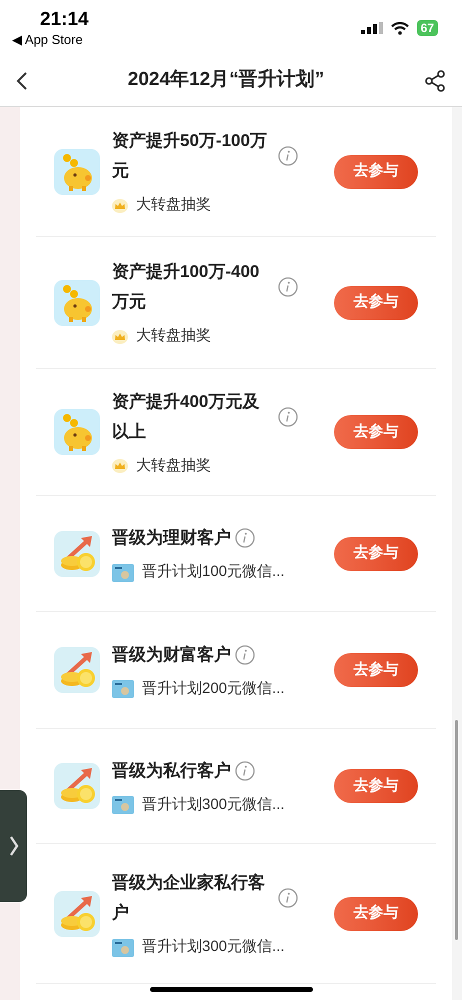  What do you see at coordinates (50, 40) in the screenshot?
I see `back-to-app-link: ◀ App Store` at bounding box center [50, 40].